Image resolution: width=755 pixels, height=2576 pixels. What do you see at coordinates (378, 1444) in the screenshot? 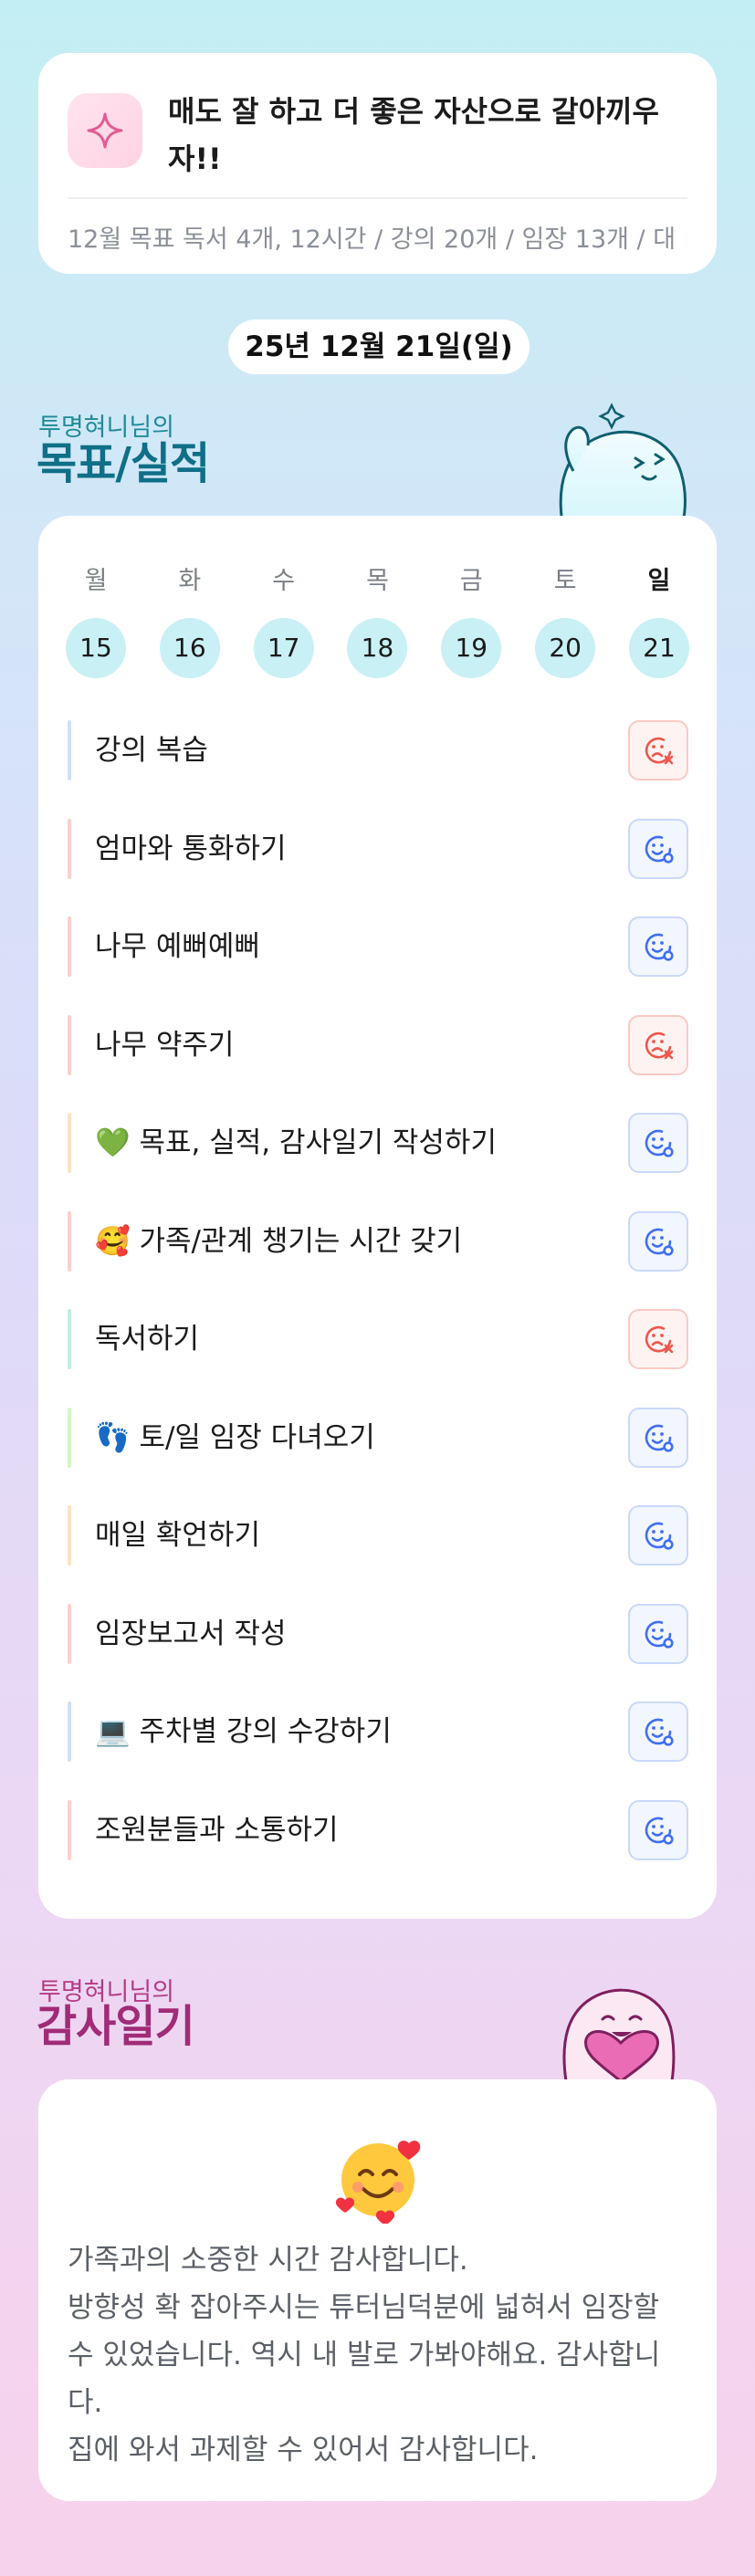
I see `task-row: 👣 토/일 임장 다녀오기` at bounding box center [378, 1444].